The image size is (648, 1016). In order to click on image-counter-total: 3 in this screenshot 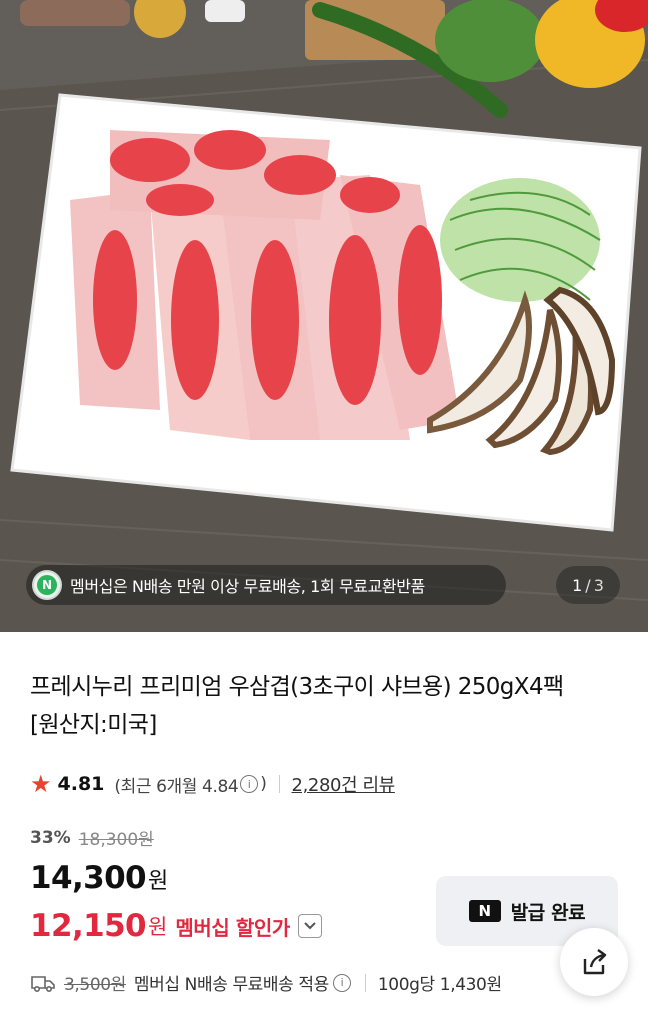, I will do `click(598, 585)`.